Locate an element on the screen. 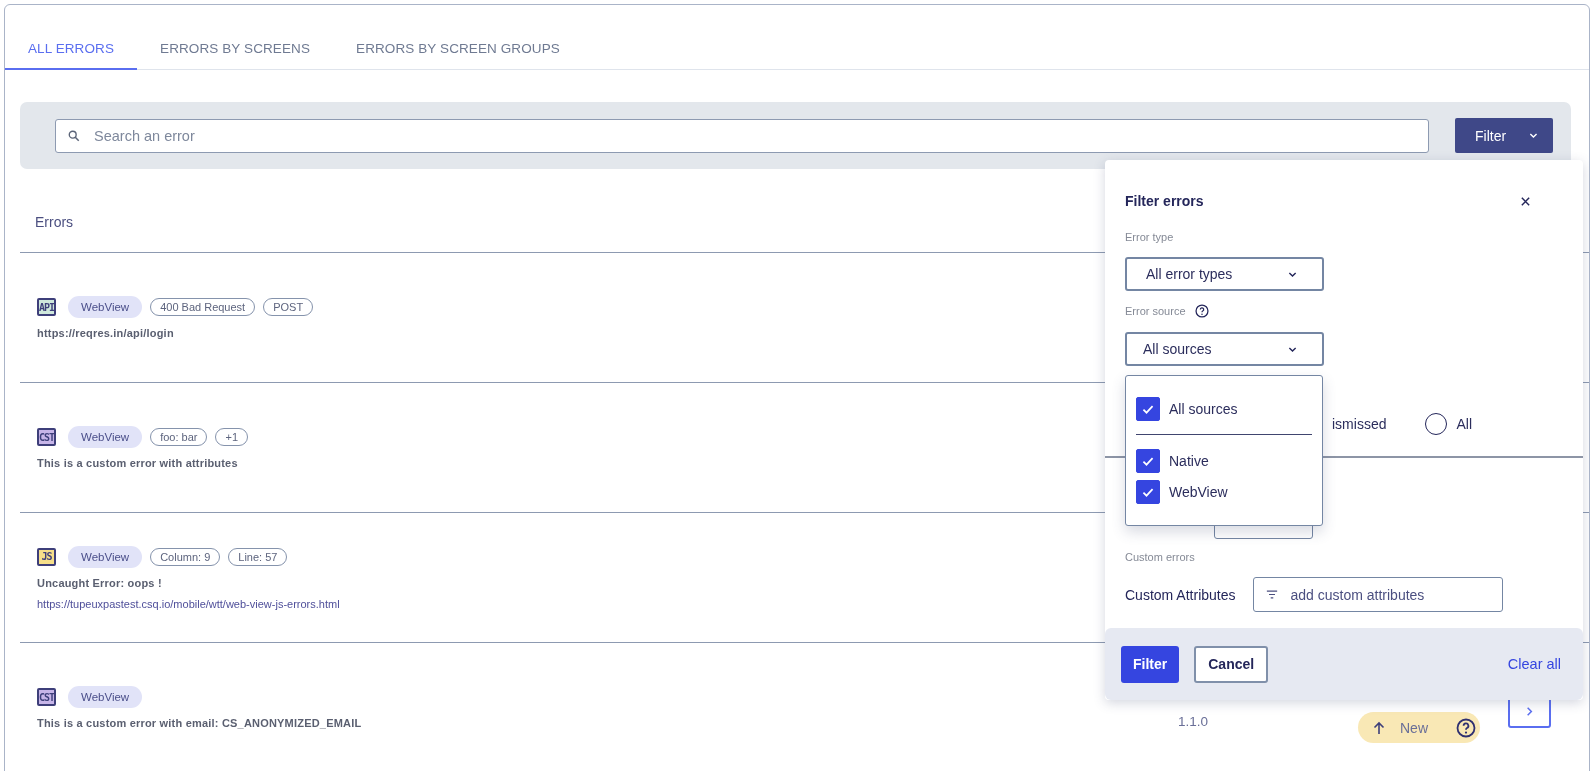  error-source-select: All sources is located at coordinates (1224, 349).